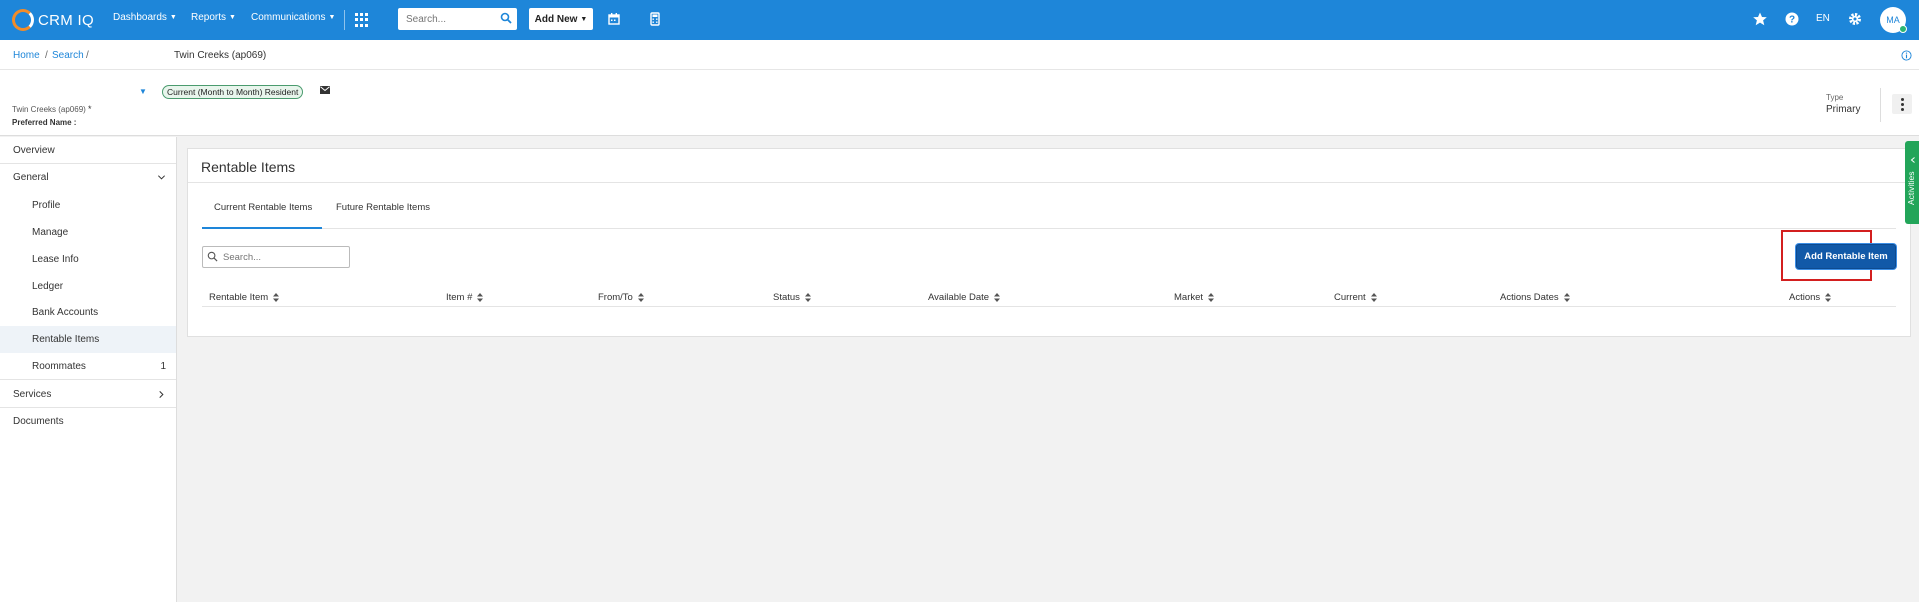 This screenshot has width=1919, height=602. Describe the element at coordinates (614, 19) in the screenshot. I see `calendar-icon` at that location.